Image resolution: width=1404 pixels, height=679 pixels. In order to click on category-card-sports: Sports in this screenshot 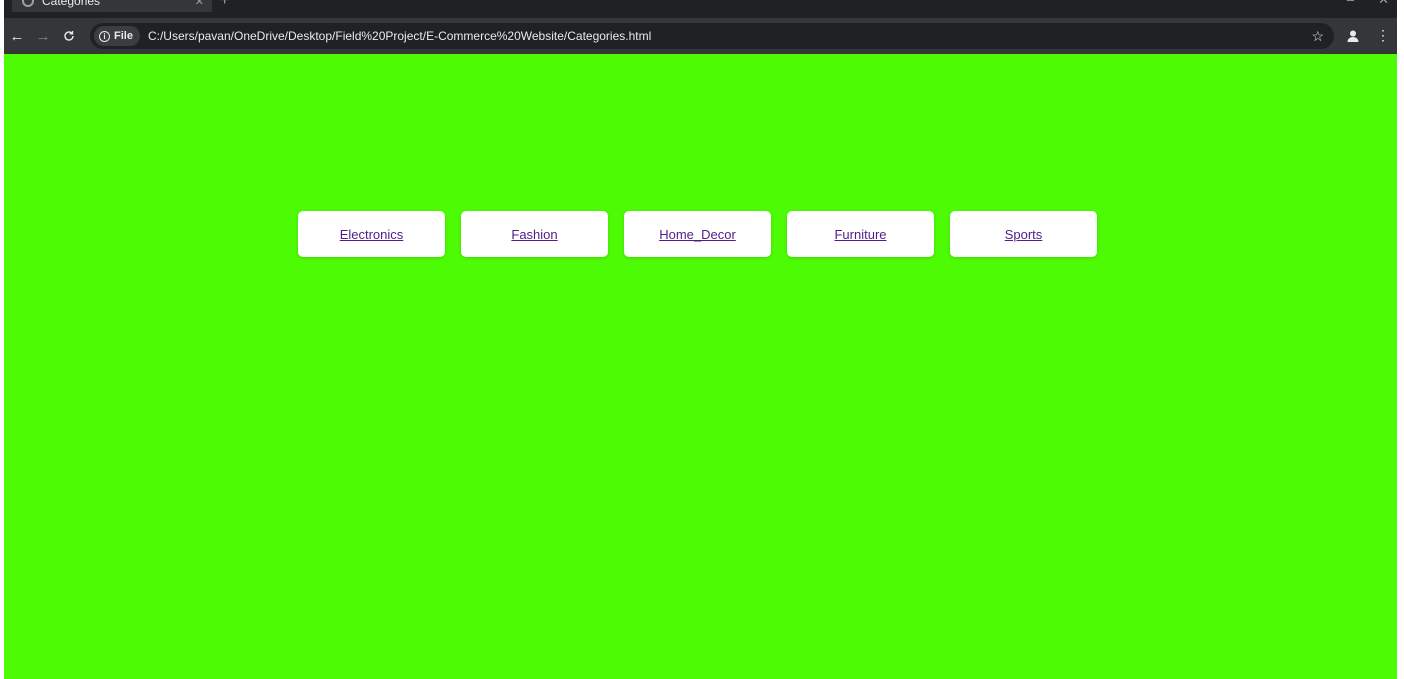, I will do `click(1023, 234)`.